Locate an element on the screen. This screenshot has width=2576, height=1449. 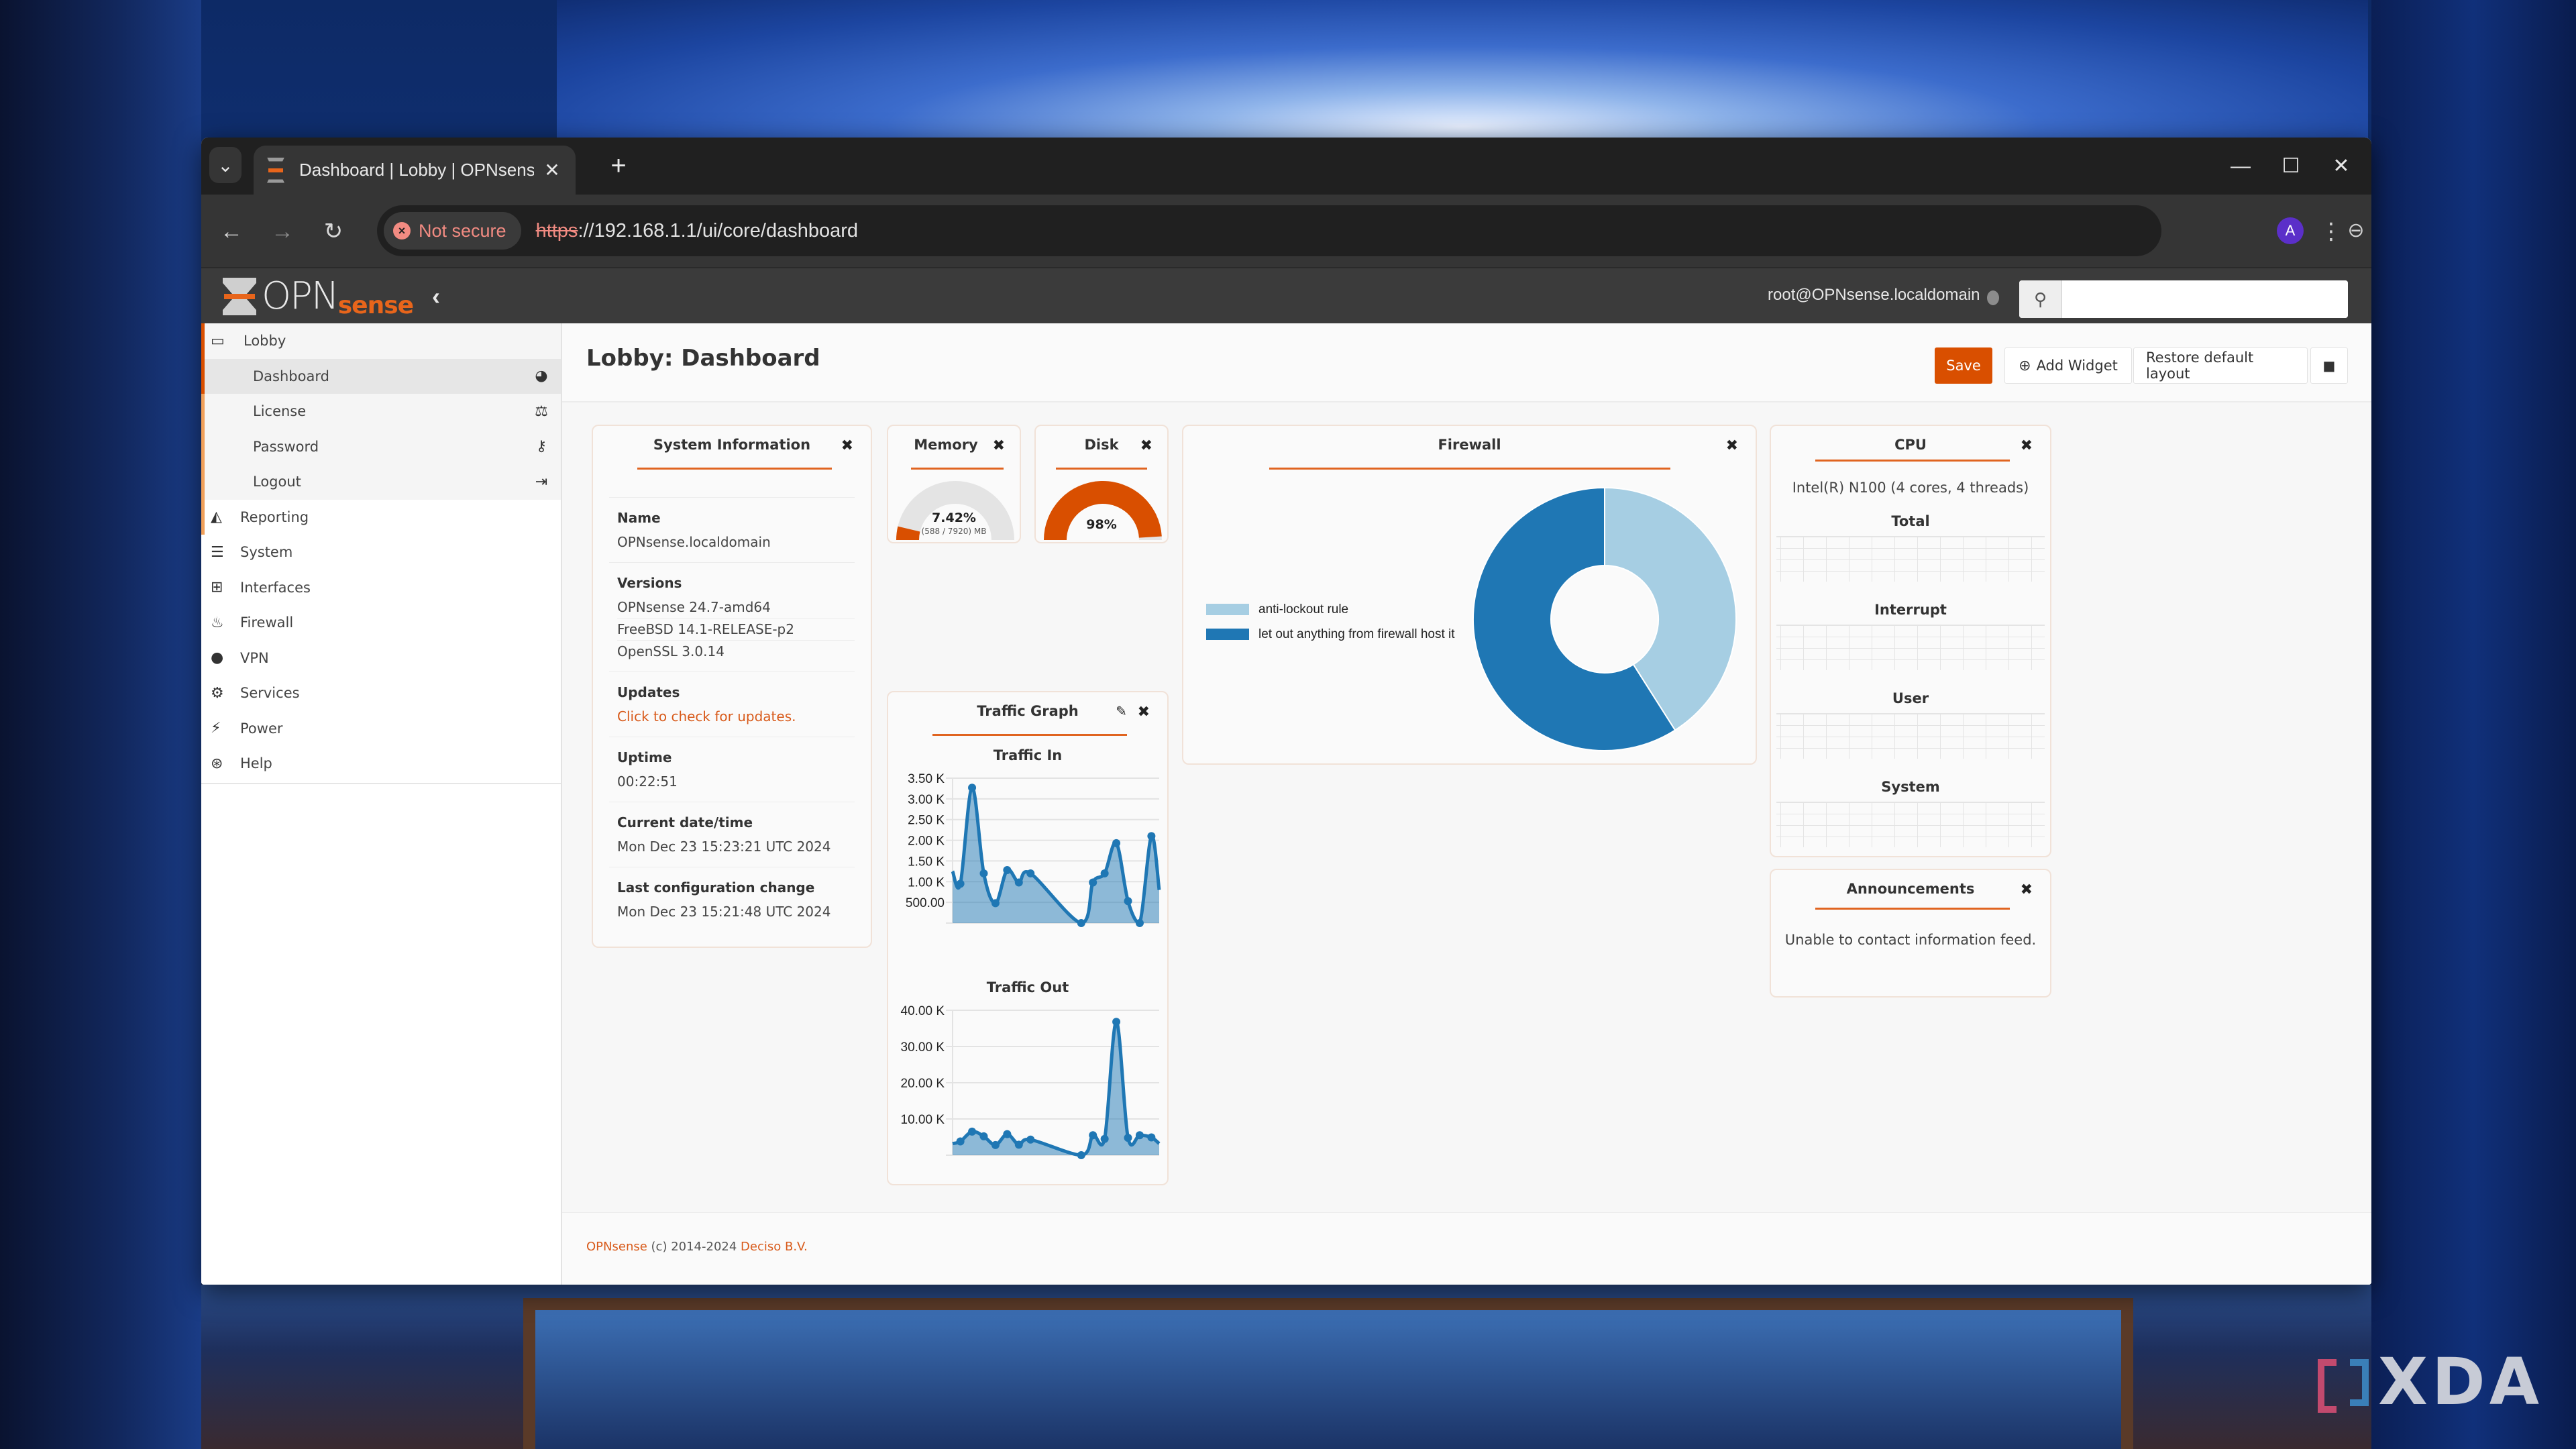
url-text: https://192.168.1.1/ui/core/dashboard is located at coordinates (697, 231).